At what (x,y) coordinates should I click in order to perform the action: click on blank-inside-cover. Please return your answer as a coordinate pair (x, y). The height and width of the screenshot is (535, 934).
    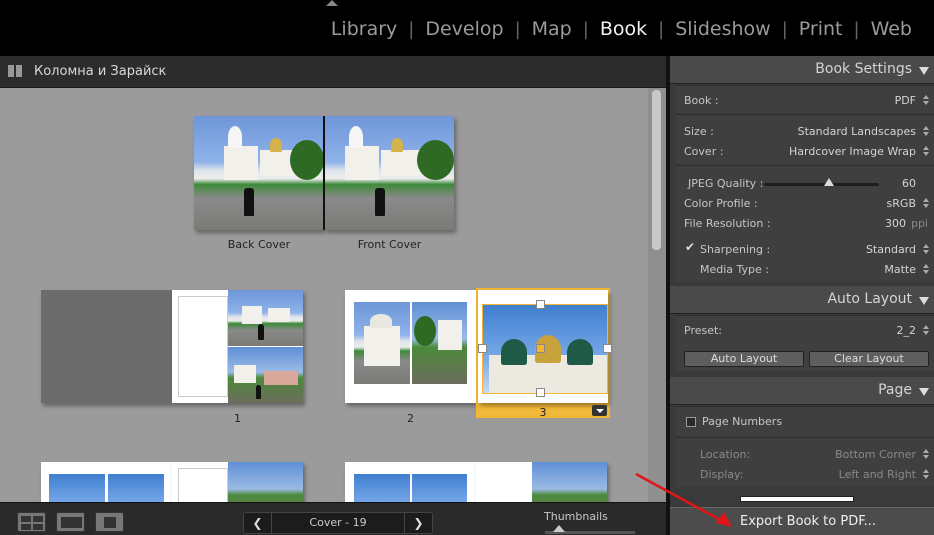
    Looking at the image, I should click on (106, 346).